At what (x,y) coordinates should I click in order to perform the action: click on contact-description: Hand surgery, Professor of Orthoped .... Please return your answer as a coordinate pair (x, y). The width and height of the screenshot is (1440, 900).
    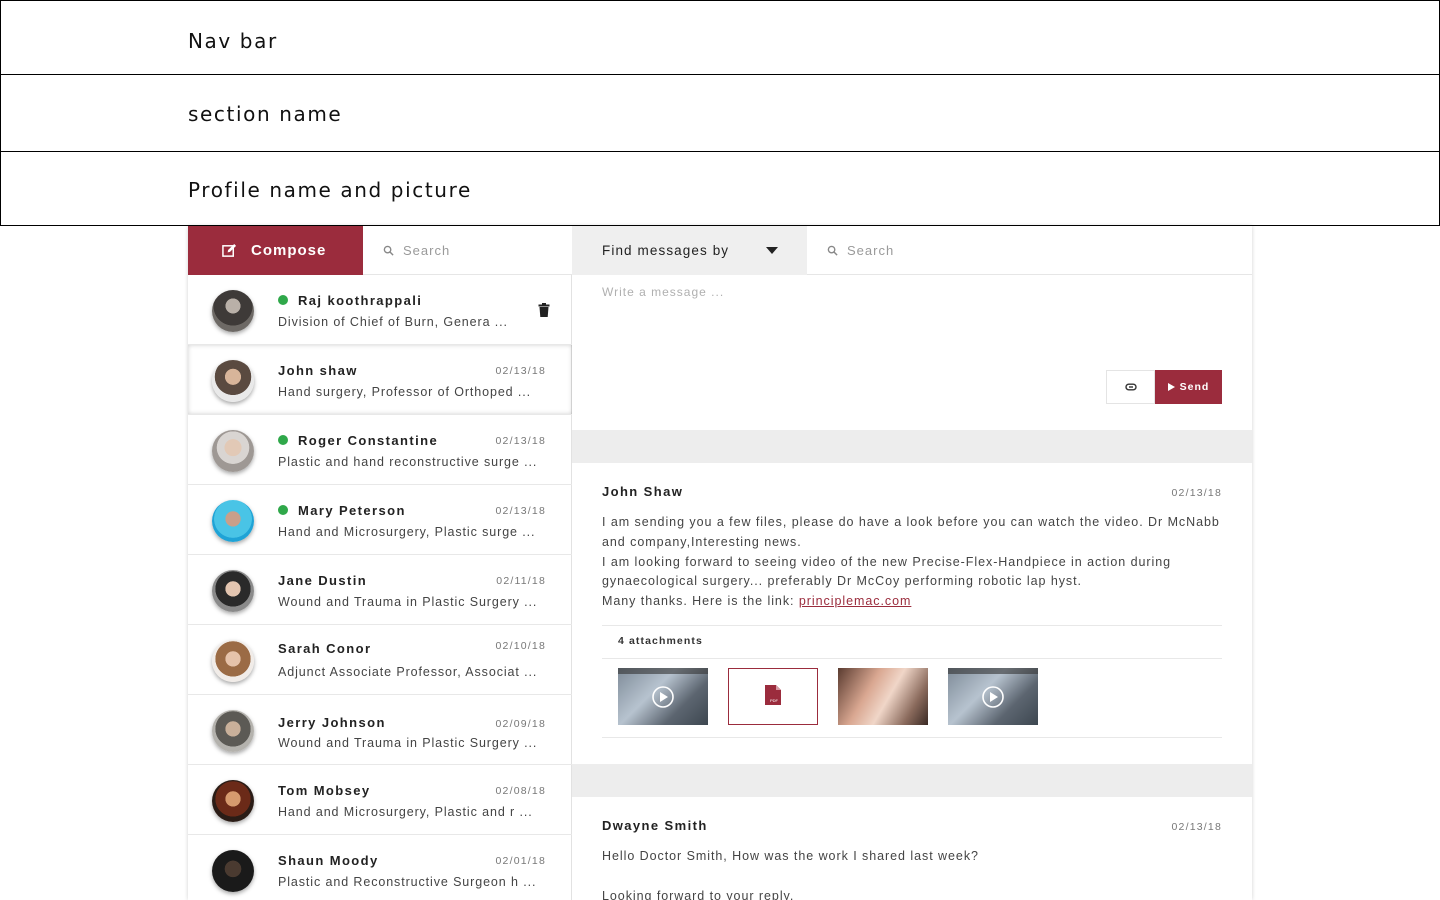
    Looking at the image, I should click on (405, 392).